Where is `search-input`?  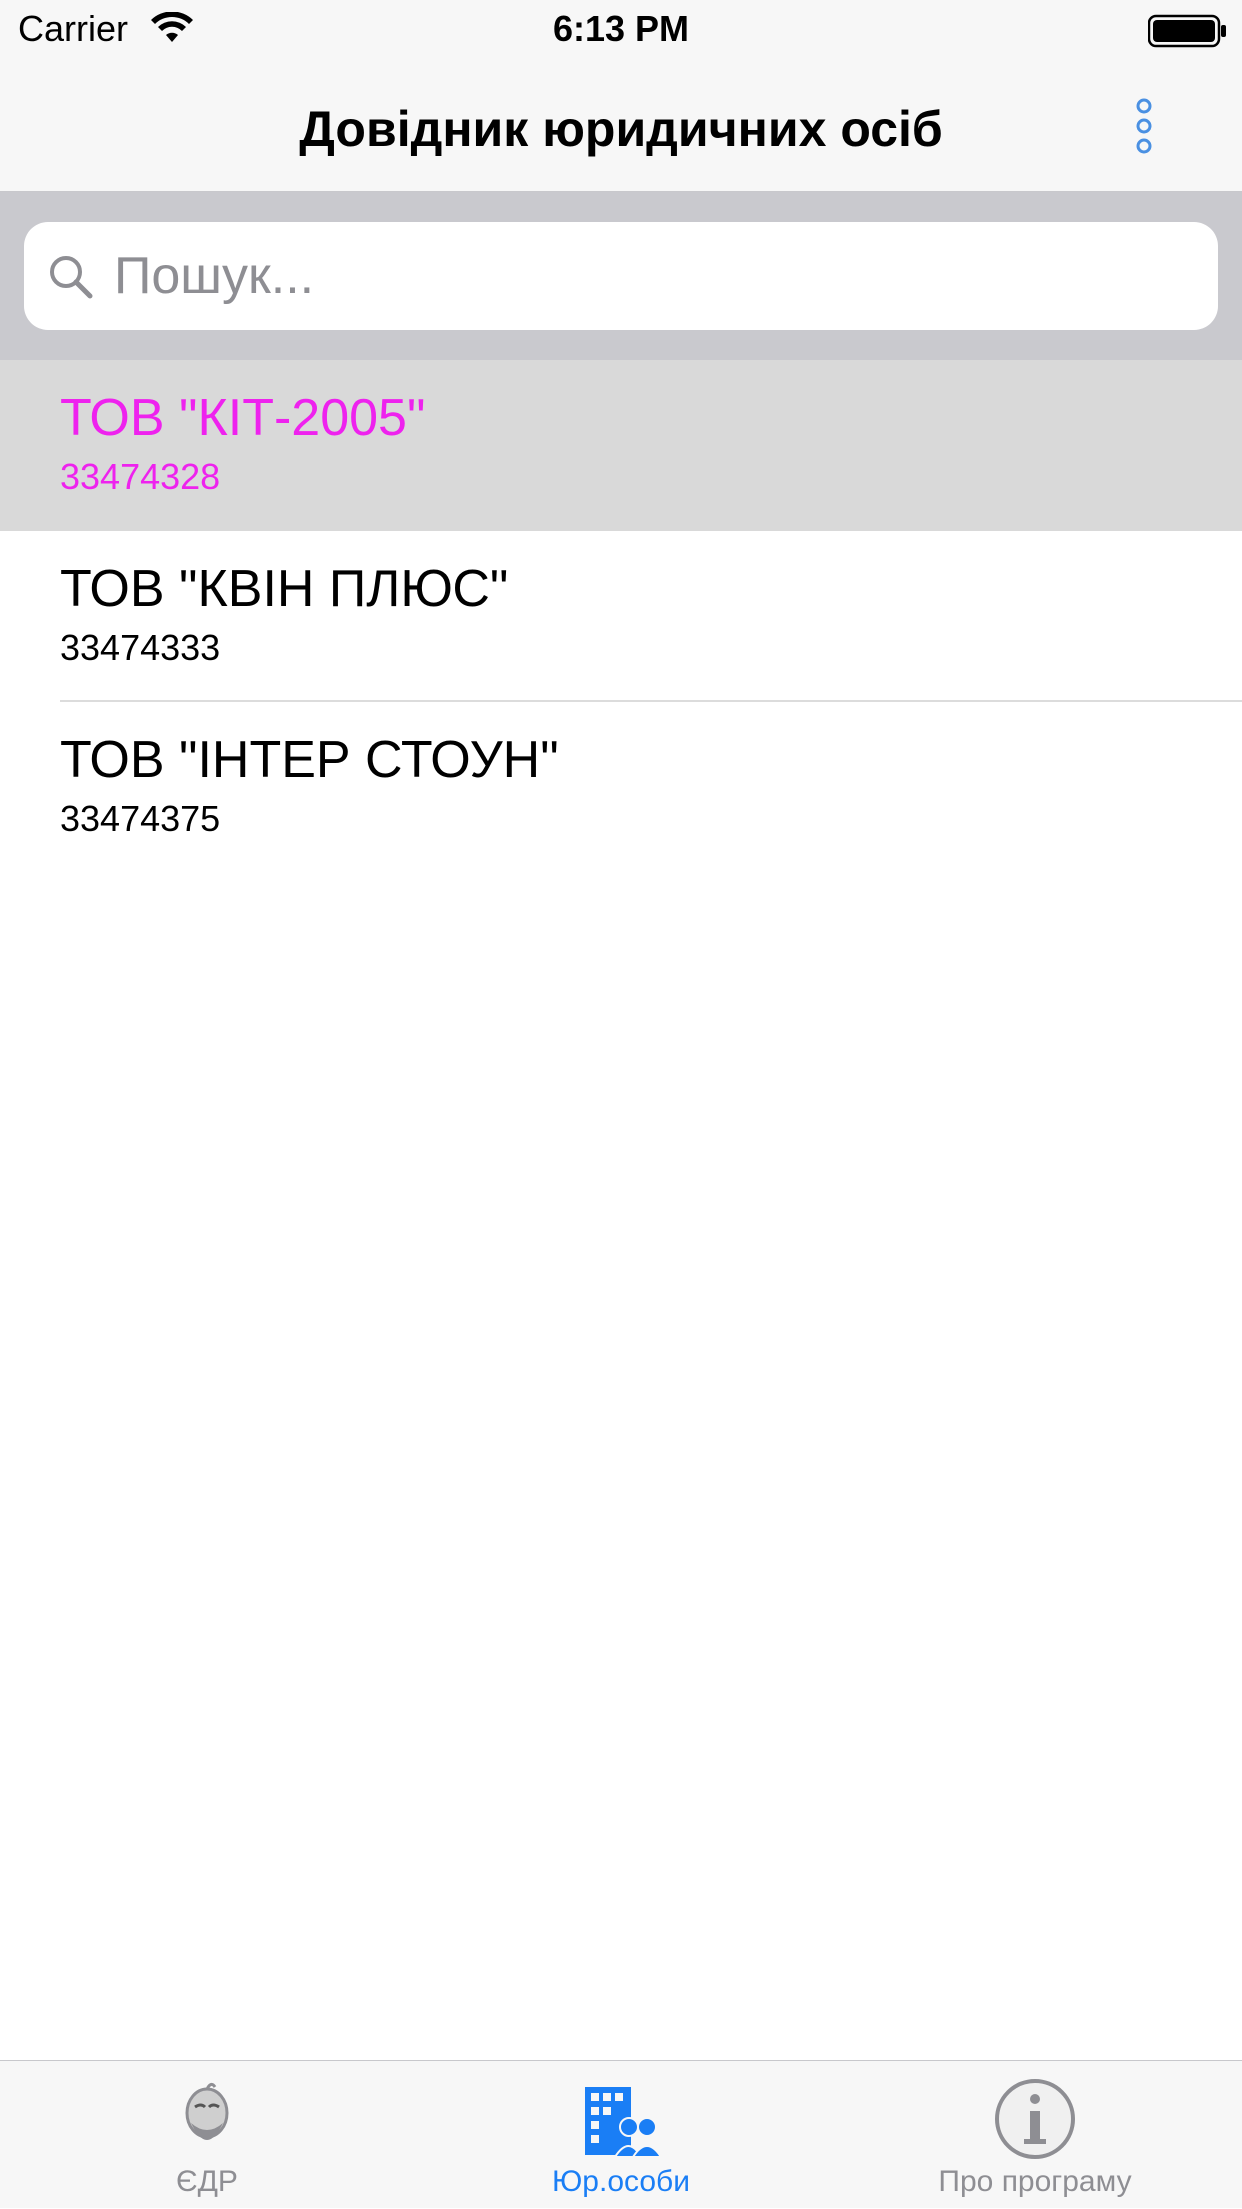
search-input is located at coordinates (652, 276).